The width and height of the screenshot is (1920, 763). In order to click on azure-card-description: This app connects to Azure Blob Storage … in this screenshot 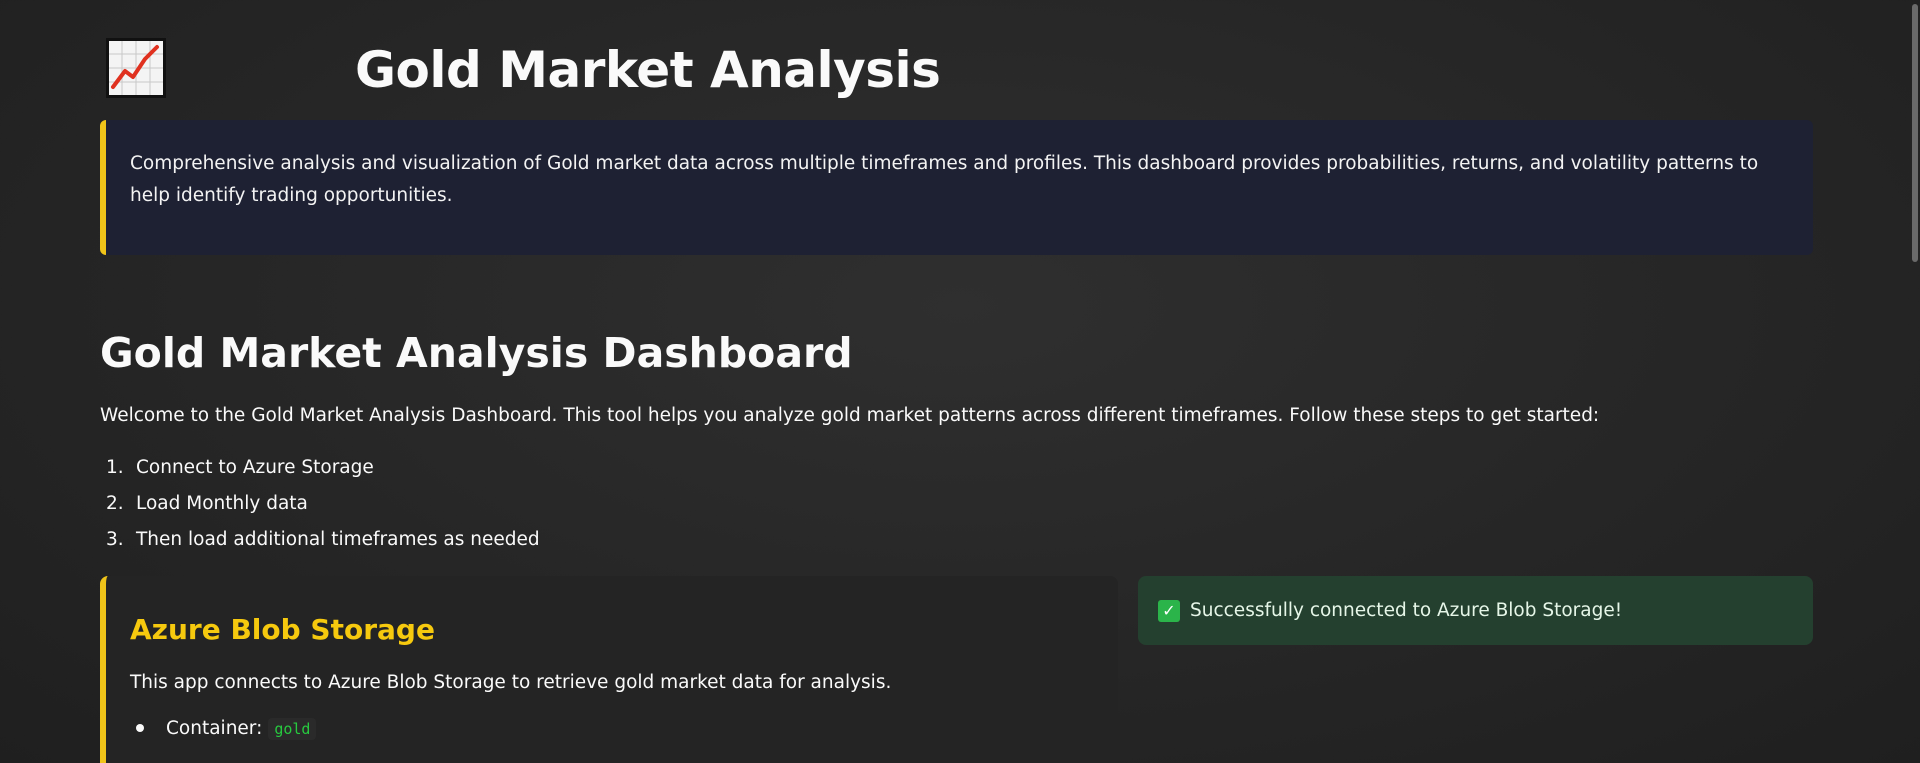, I will do `click(511, 682)`.